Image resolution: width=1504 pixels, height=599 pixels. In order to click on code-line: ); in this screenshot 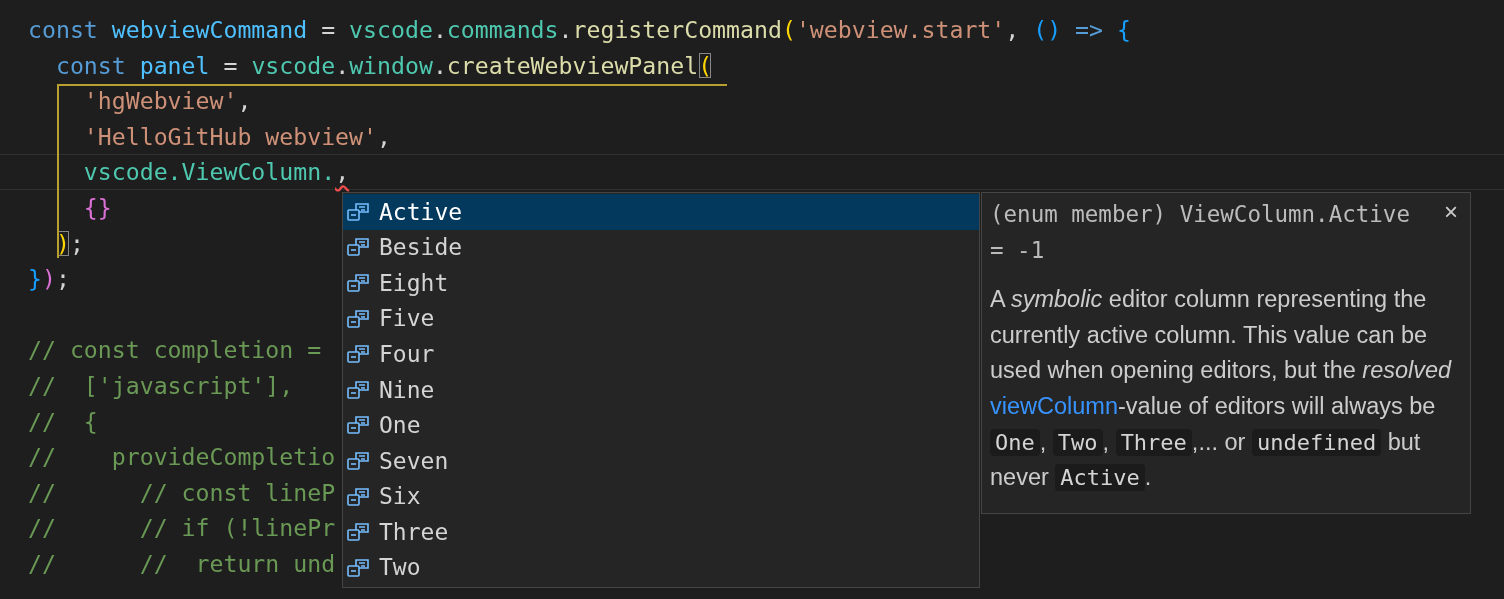, I will do `click(69, 243)`.